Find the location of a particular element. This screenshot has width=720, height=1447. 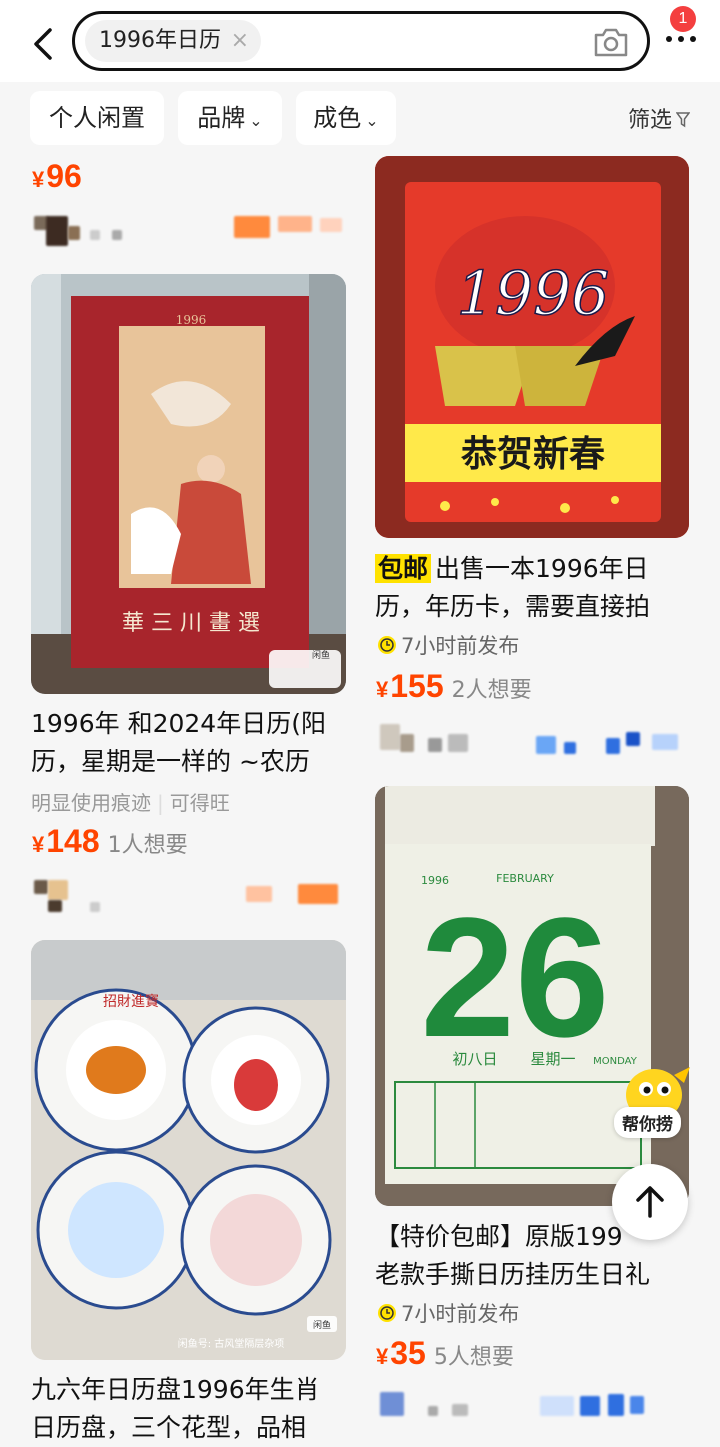

filter-brand: 品牌 ⌄ is located at coordinates (230, 118).